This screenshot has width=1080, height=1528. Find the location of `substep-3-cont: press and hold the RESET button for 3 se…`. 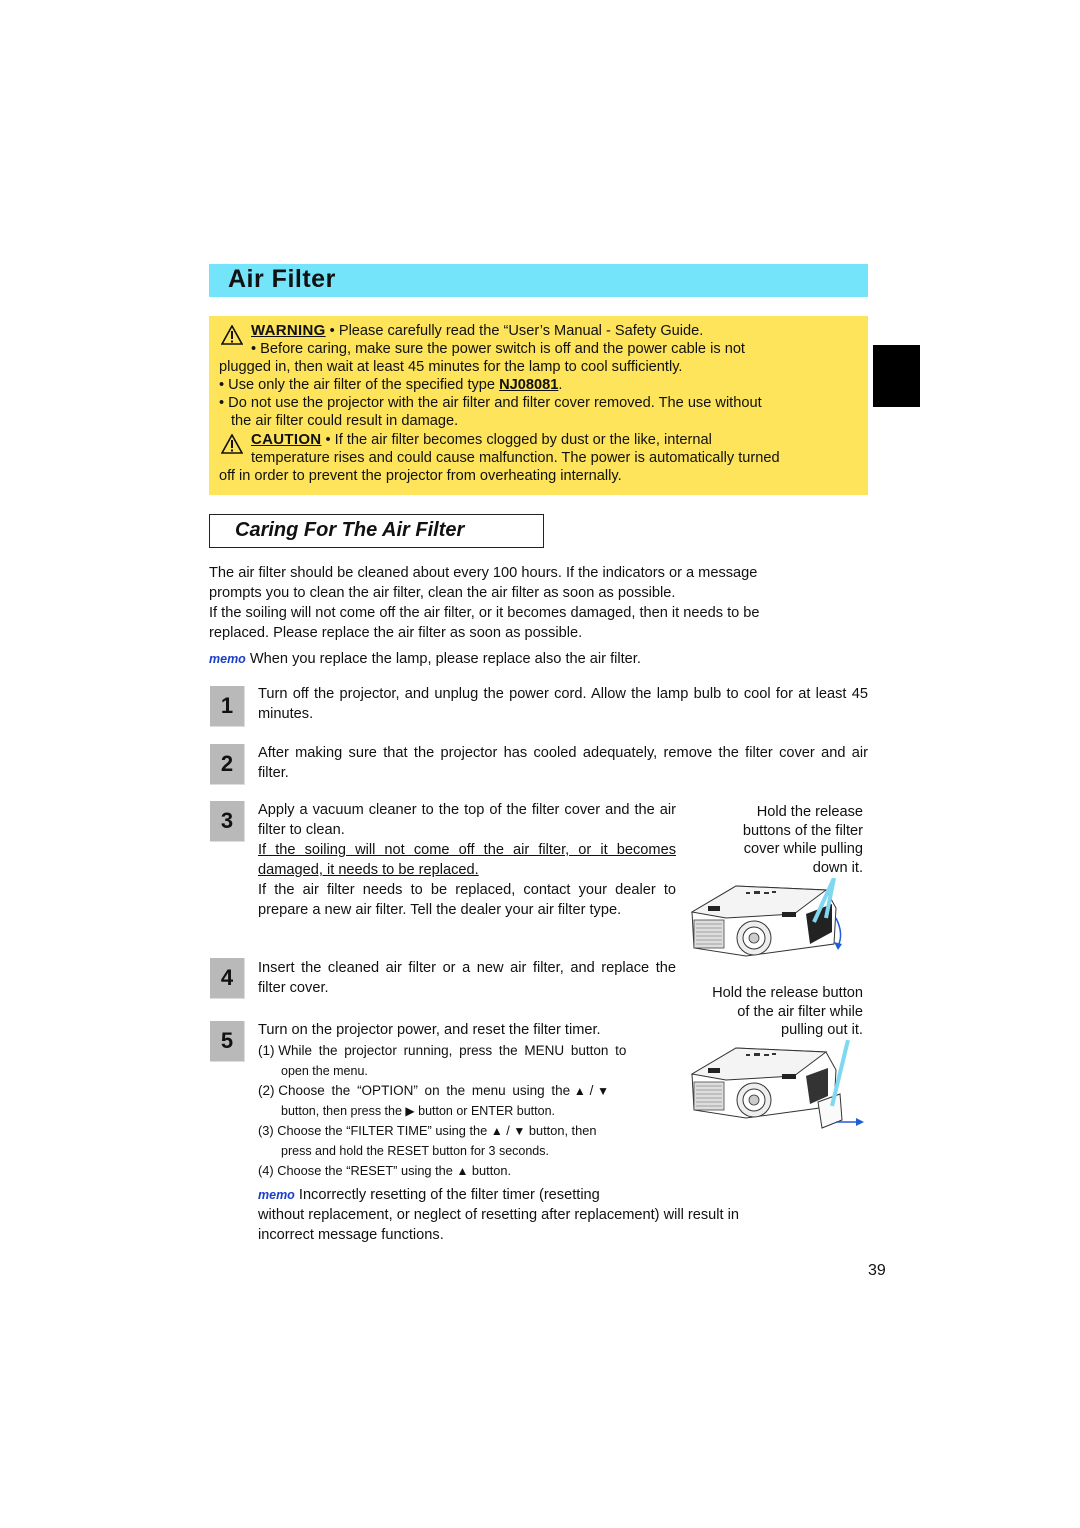

substep-3-cont: press and hold the RESET button for 3 se… is located at coordinates (415, 1151).